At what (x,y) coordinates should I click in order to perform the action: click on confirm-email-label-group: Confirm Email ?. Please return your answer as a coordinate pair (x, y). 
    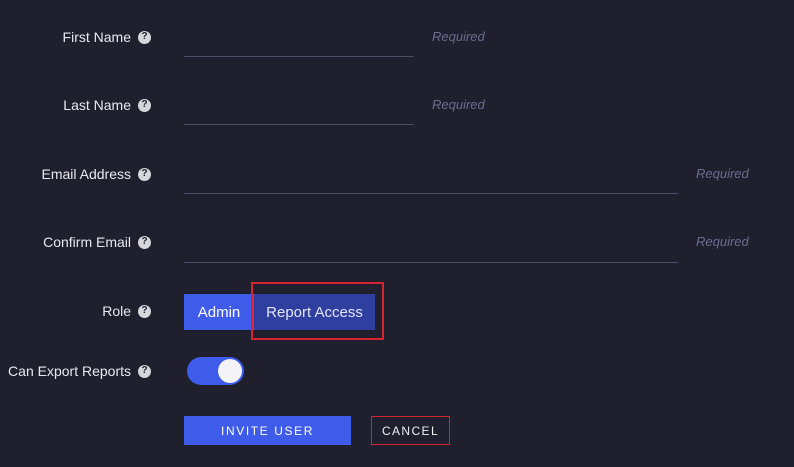
    Looking at the image, I should click on (97, 242).